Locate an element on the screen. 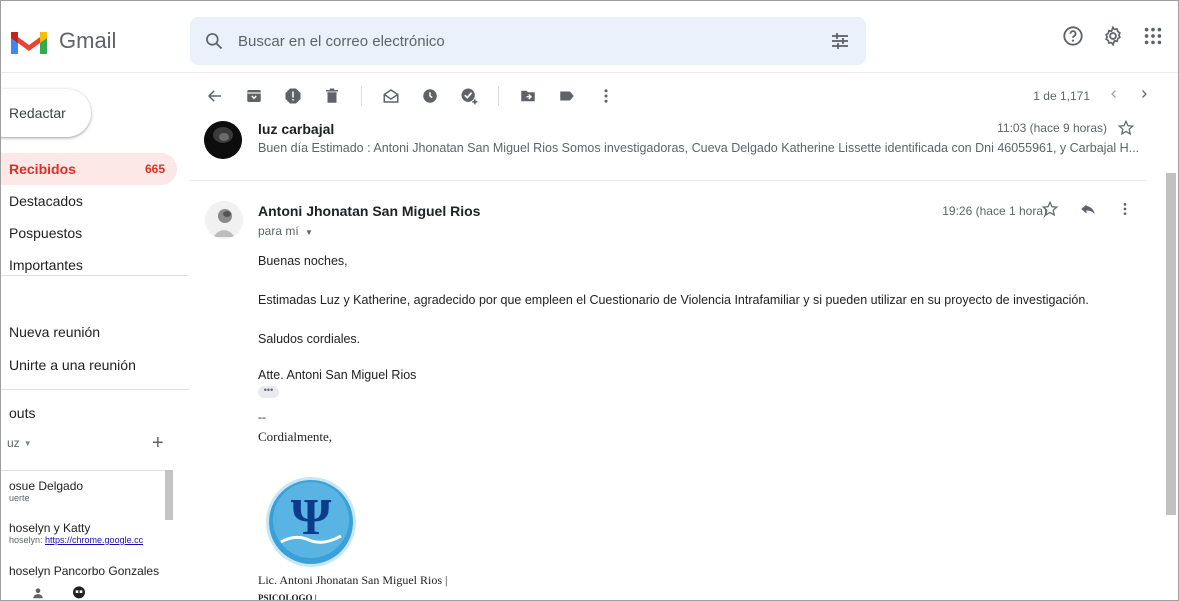 Image resolution: width=1179 pixels, height=601 pixels. pagination-text: 1 de 1,171 is located at coordinates (1061, 95).